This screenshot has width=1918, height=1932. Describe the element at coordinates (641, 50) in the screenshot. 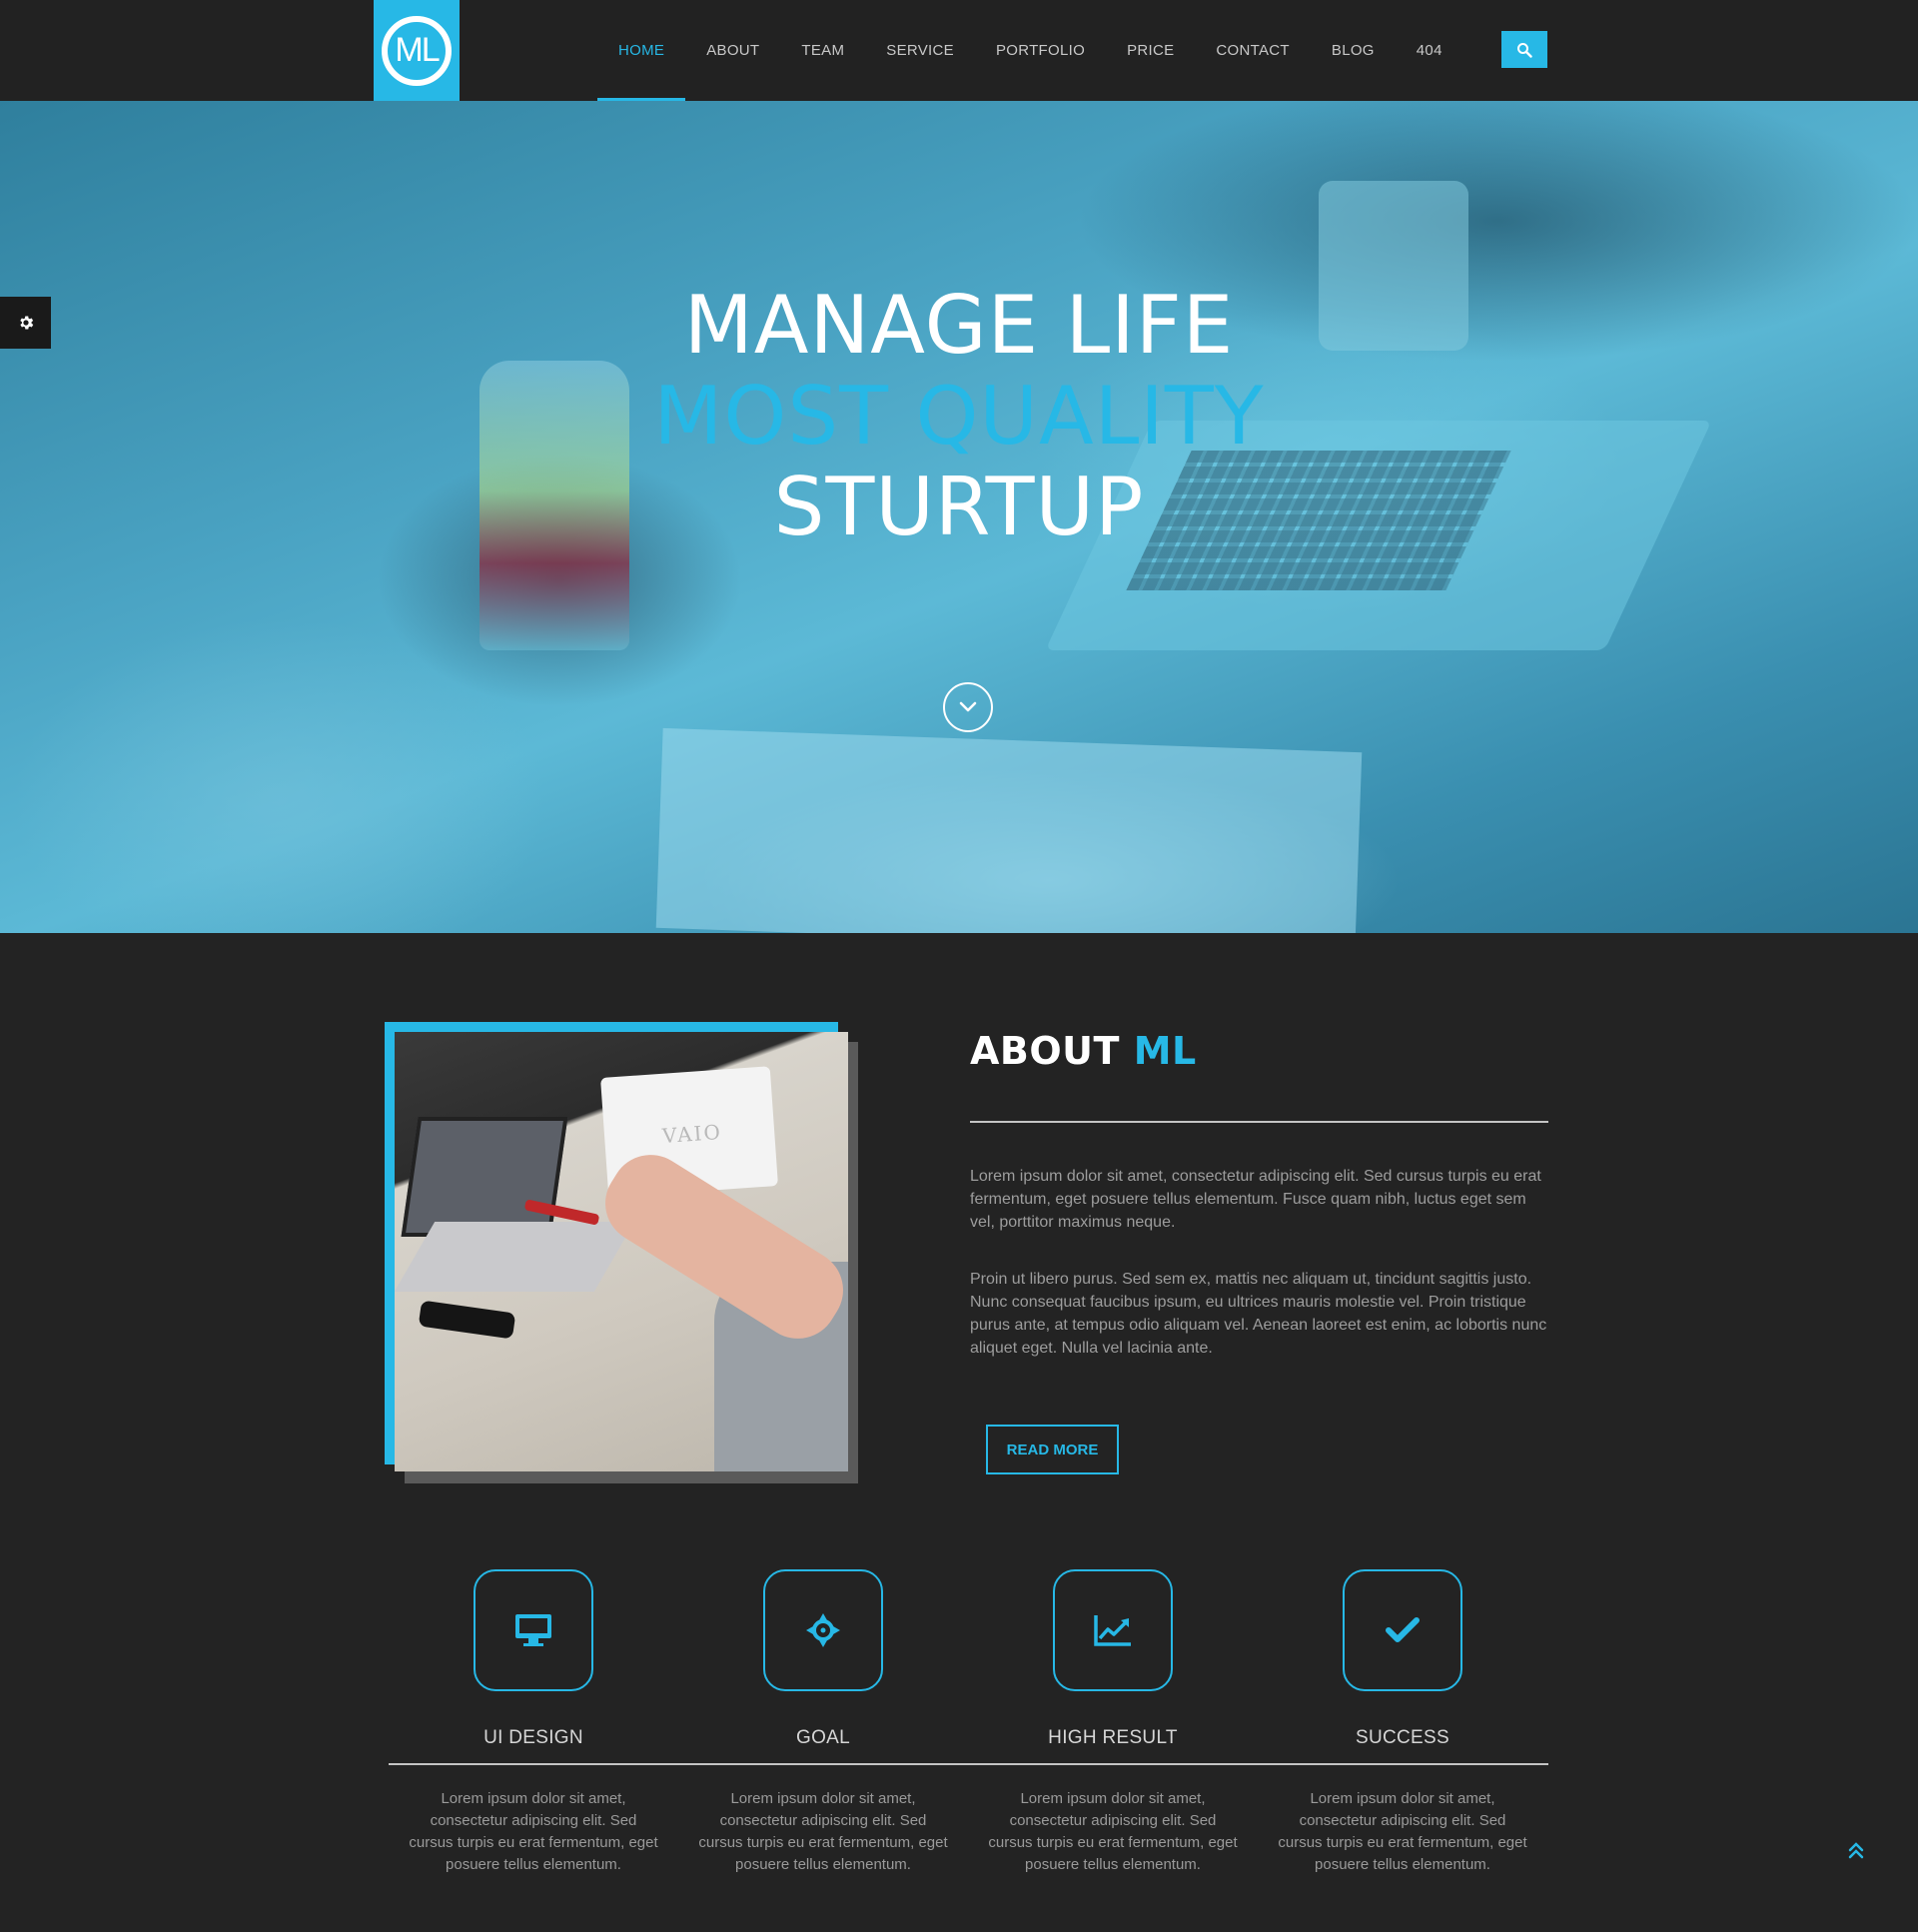

I see `nav-home: HOME` at that location.